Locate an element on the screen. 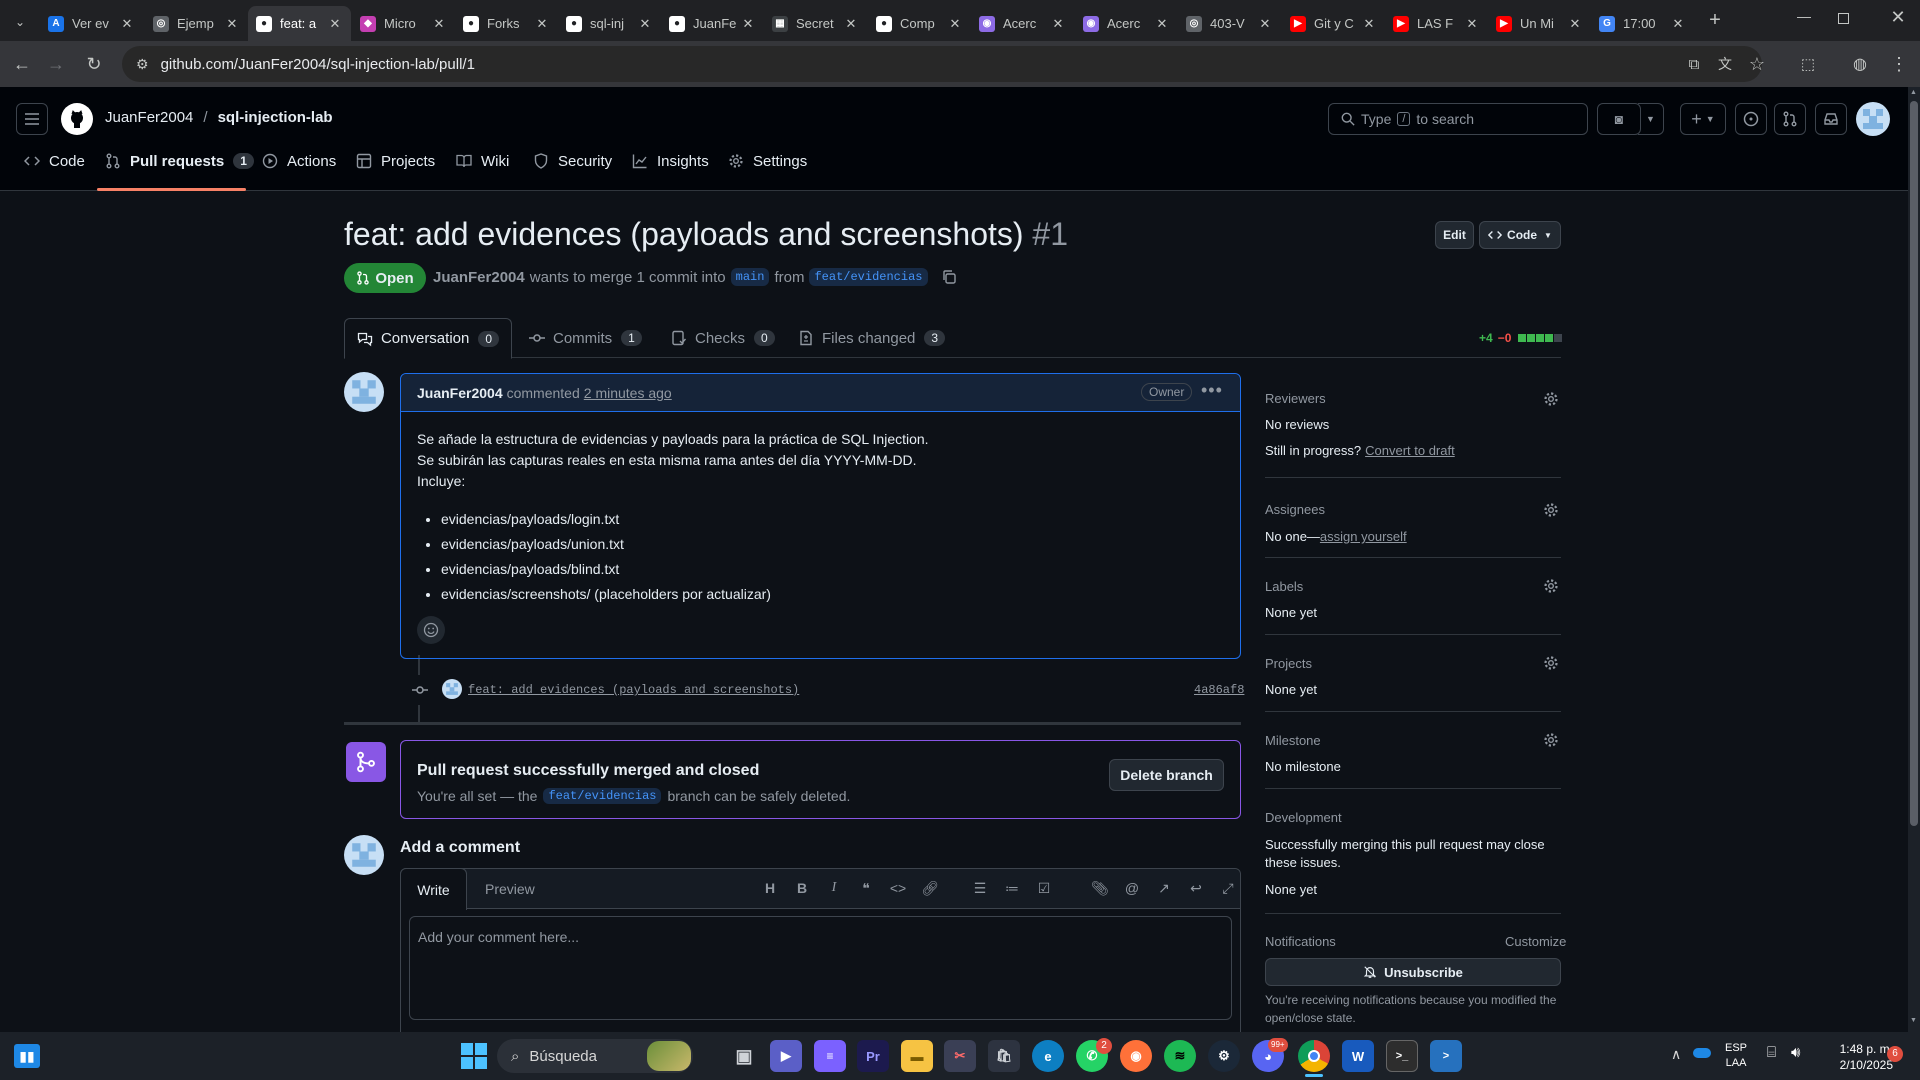 The height and width of the screenshot is (1080, 1920). hamburger-menu-button is located at coordinates (32, 119).